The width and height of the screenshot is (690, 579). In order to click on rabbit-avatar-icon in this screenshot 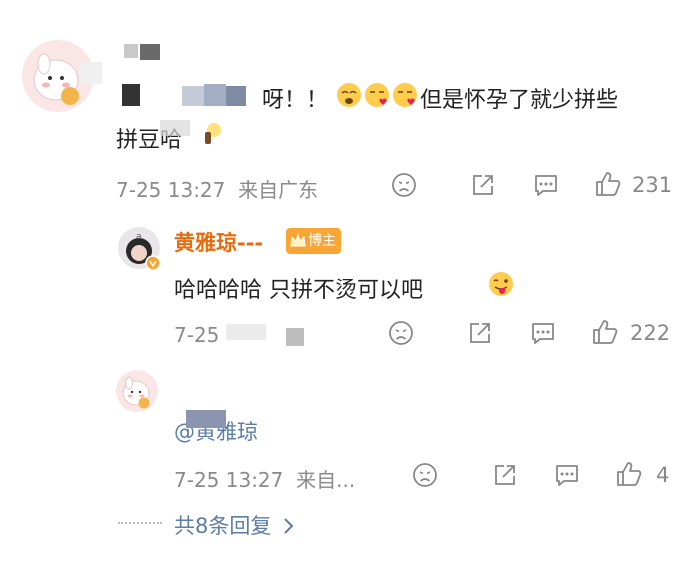, I will do `click(136, 392)`.